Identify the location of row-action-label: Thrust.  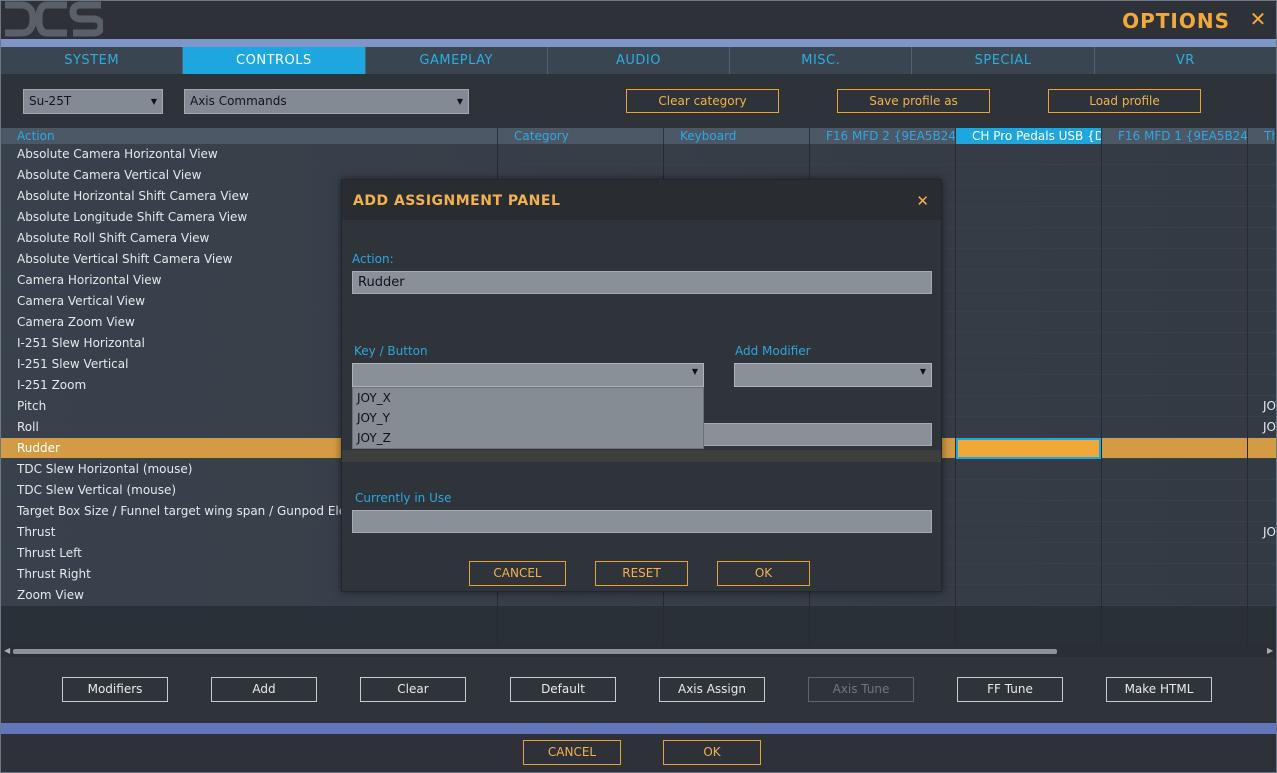
(36, 532).